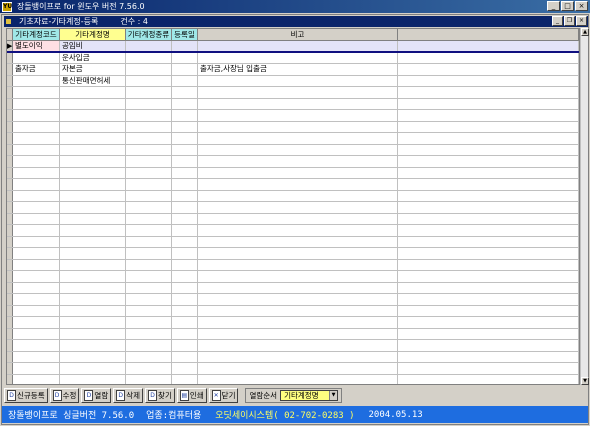  What do you see at coordinates (585, 32) in the screenshot?
I see `scroll-up-icon: ▲` at bounding box center [585, 32].